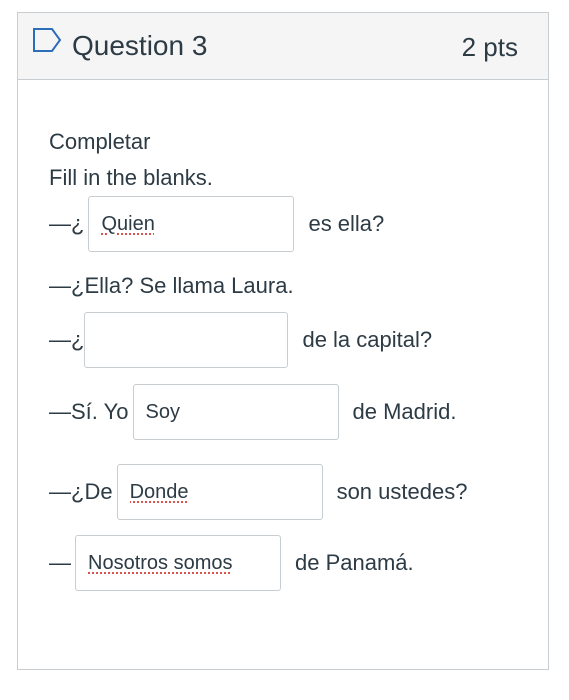 The image size is (569, 700). What do you see at coordinates (131, 177) in the screenshot?
I see `instructions-subheading: Fill in the blanks.` at bounding box center [131, 177].